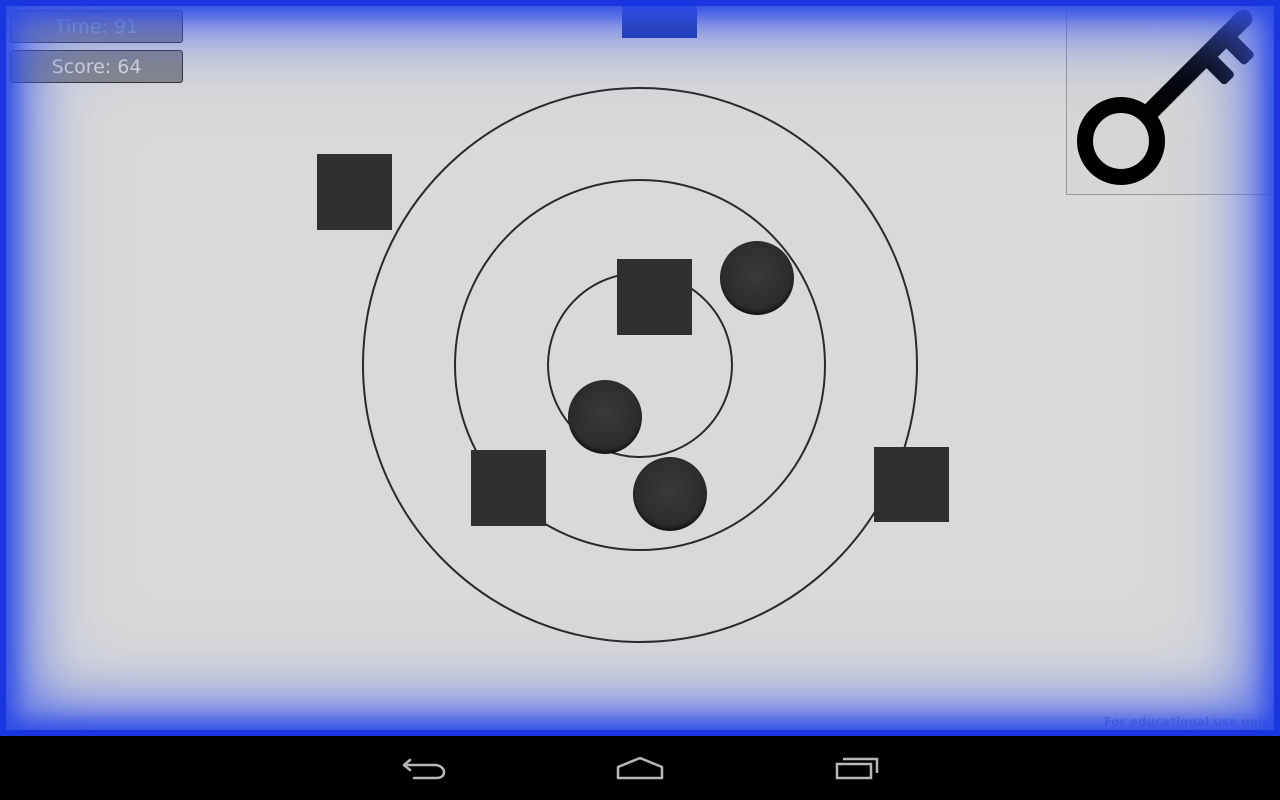  I want to click on recent-apps-button, so click(857, 768).